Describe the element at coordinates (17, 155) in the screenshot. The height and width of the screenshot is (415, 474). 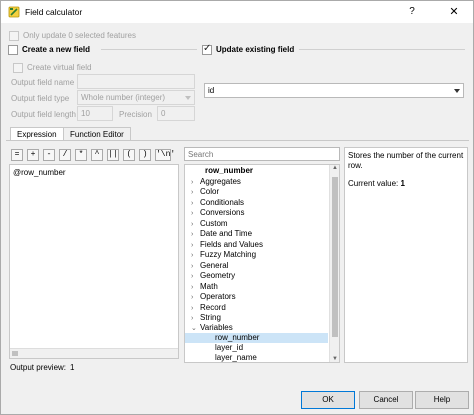
I see `operator-equals-button: =` at that location.